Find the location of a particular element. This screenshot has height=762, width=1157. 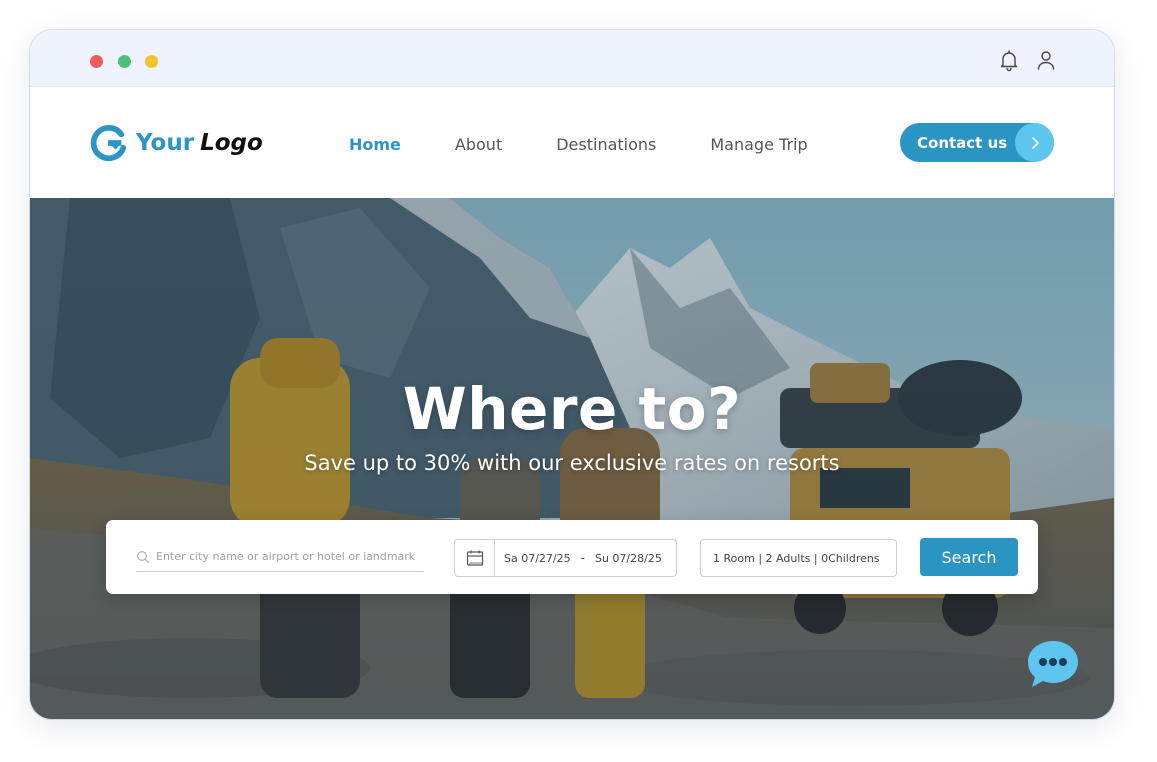

contact-us-button: Contact us is located at coordinates (977, 142).